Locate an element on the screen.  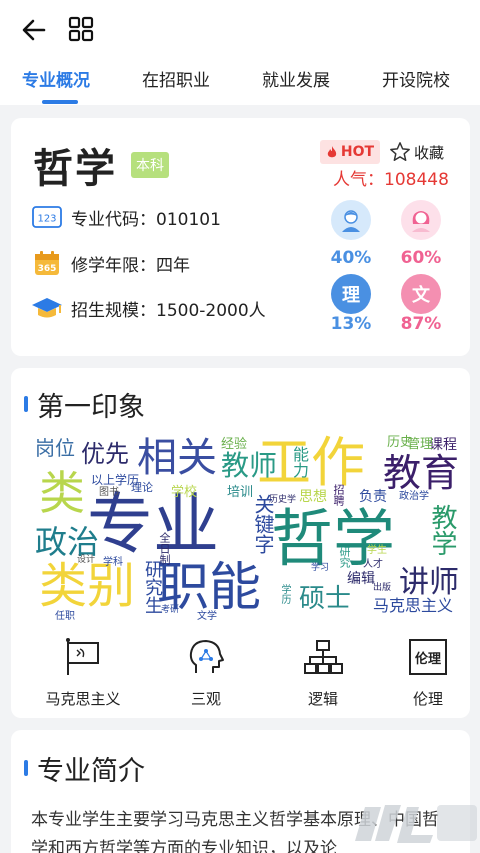
arts-label: 文 is located at coordinates (421, 295).